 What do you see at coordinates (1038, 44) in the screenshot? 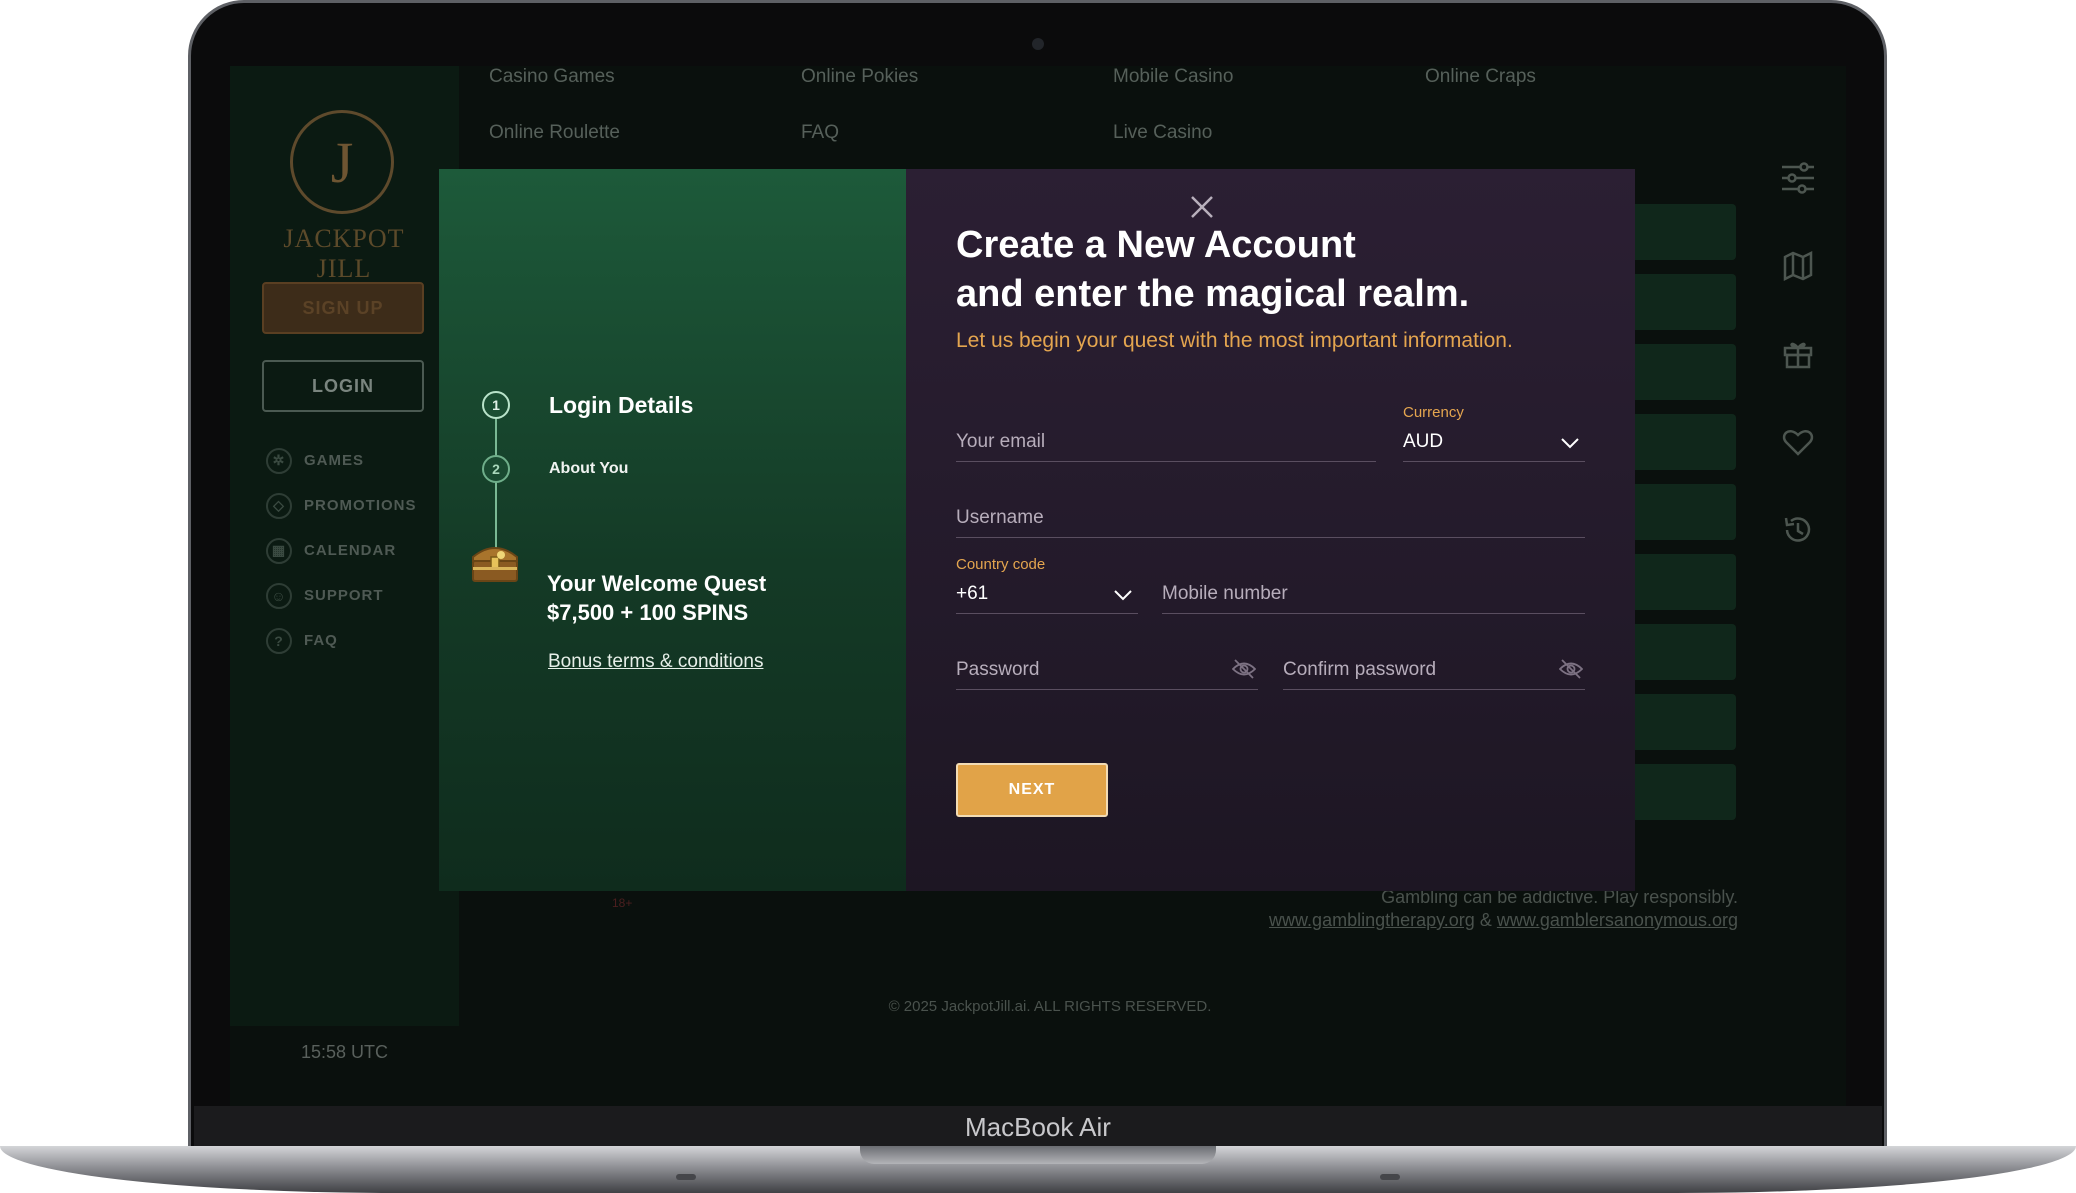
I see `camera-icon` at bounding box center [1038, 44].